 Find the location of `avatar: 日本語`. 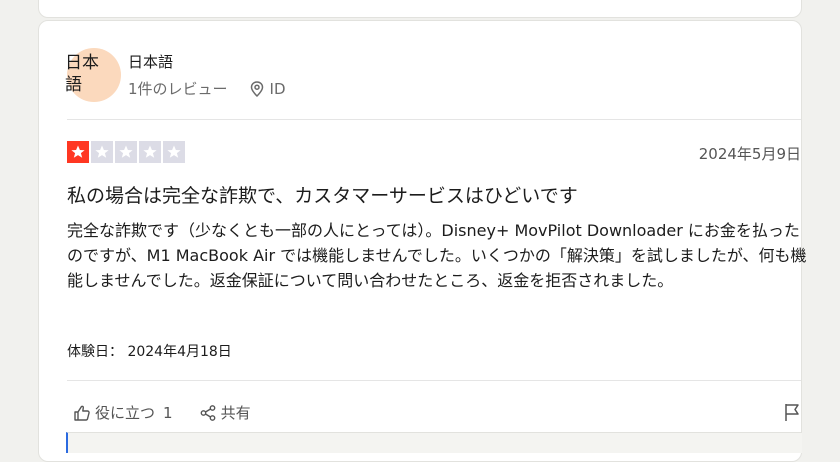

avatar: 日本語 is located at coordinates (93, 75).